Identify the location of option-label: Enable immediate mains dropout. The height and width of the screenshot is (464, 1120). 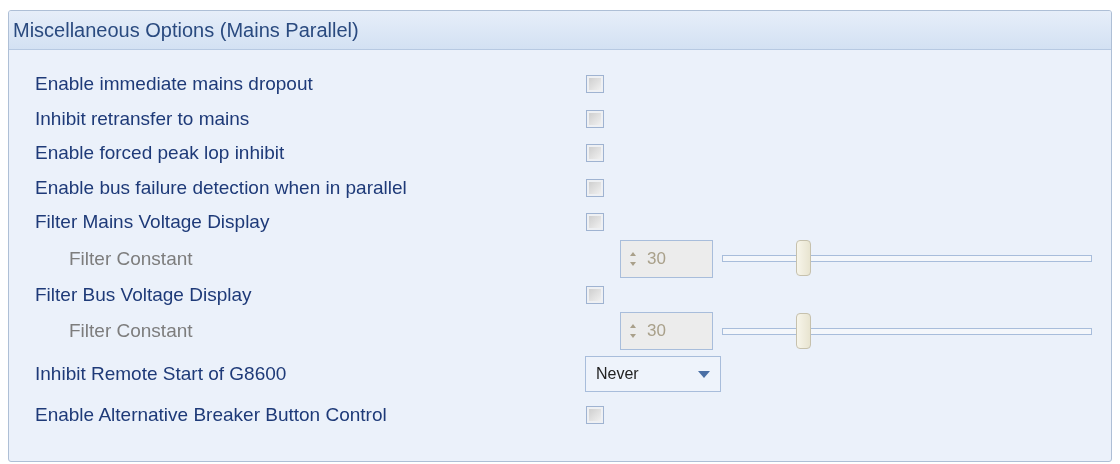
(174, 84).